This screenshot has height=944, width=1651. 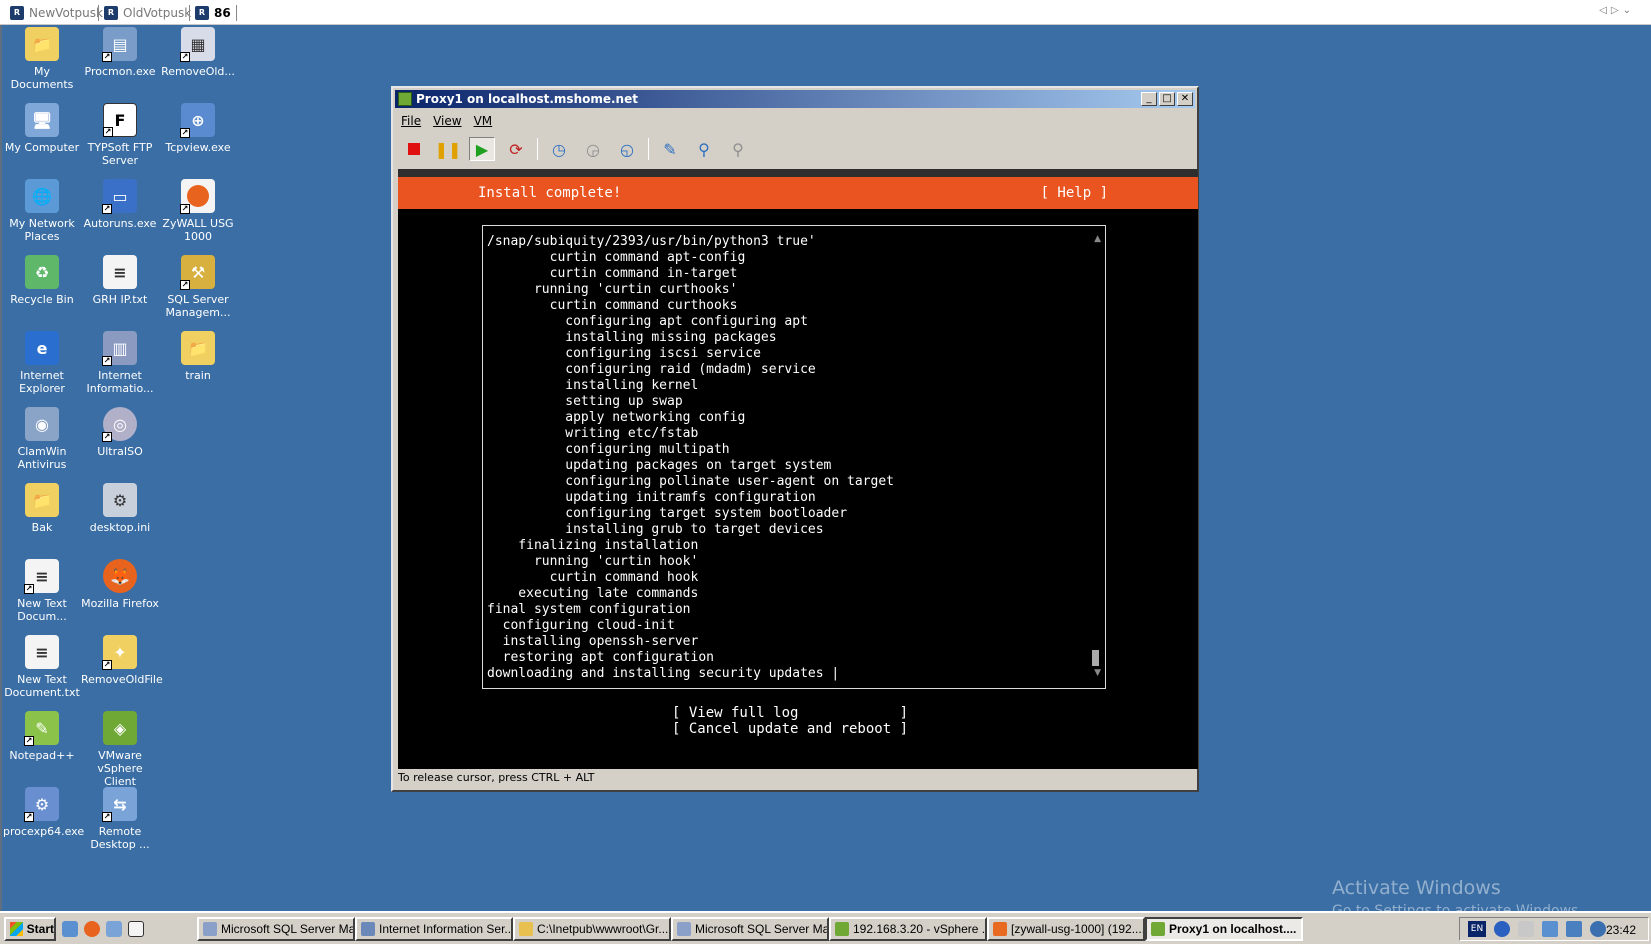 I want to click on clock: 23:42, so click(x=1621, y=930).